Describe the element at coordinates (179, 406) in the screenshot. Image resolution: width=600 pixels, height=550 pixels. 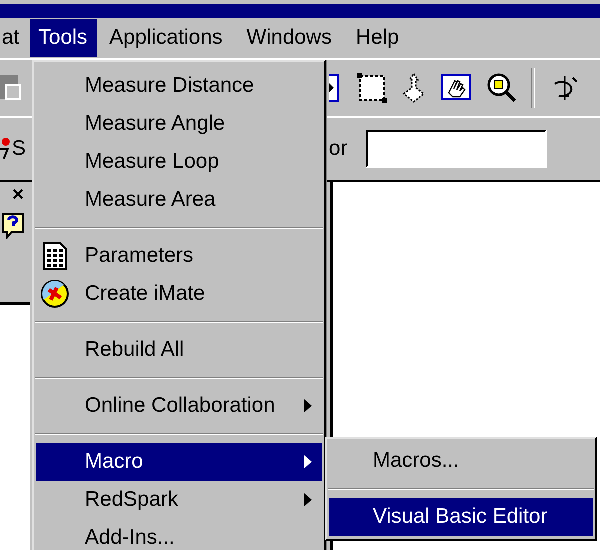
I see `menu-item: Online Collaboration` at that location.